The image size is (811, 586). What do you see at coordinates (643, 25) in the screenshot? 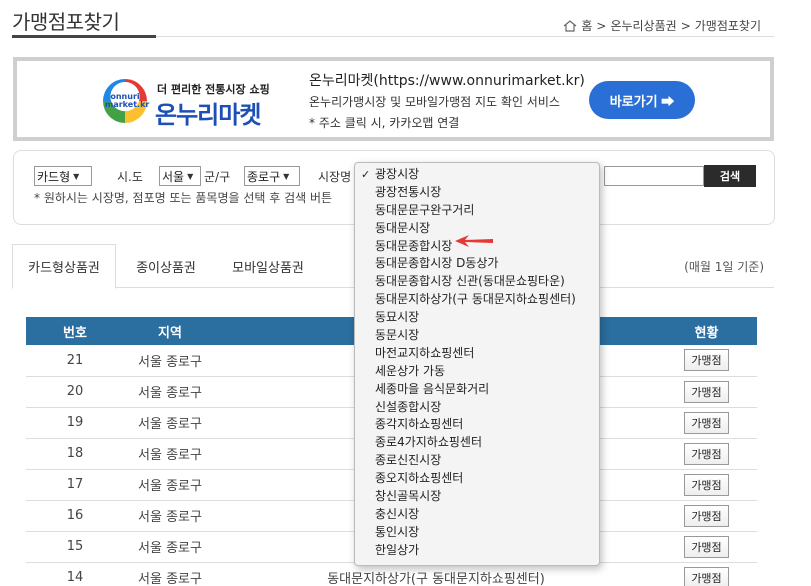
I see `breadcrumb-onnuri: 온누리상품권` at bounding box center [643, 25].